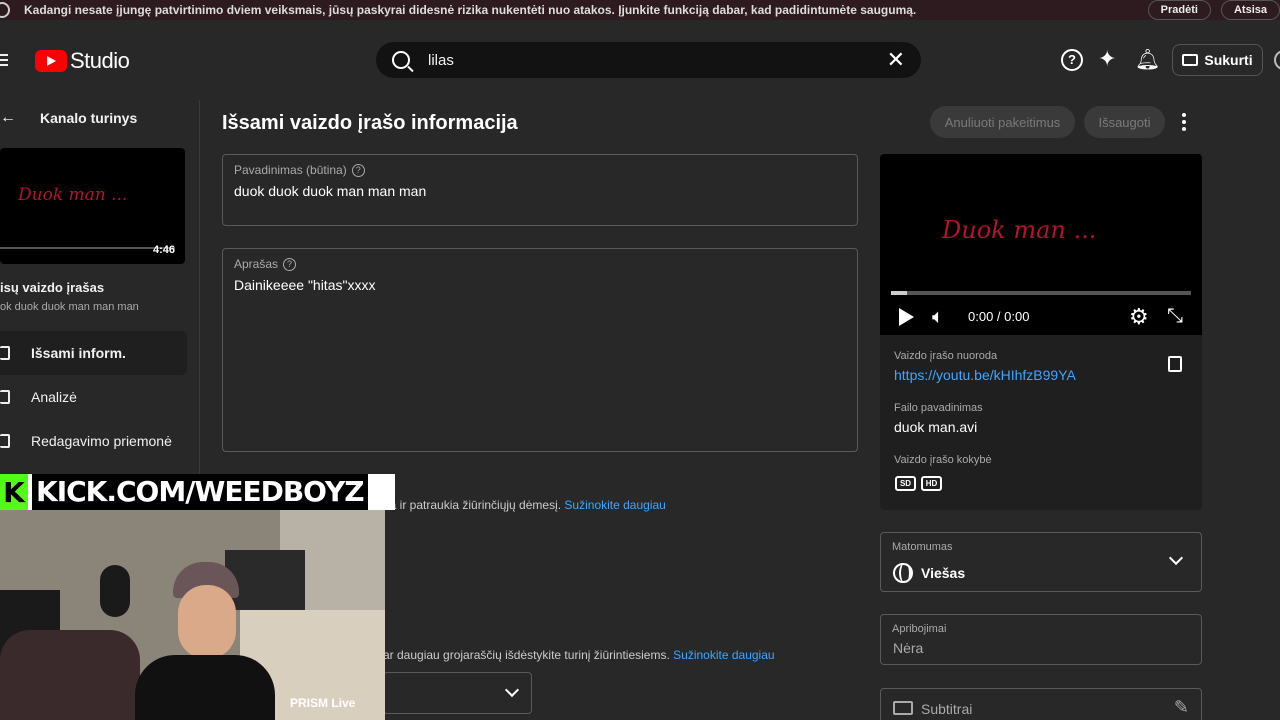 The image size is (1280, 720). What do you see at coordinates (93, 397) in the screenshot?
I see `sidebar-item-analytics: Analizė` at bounding box center [93, 397].